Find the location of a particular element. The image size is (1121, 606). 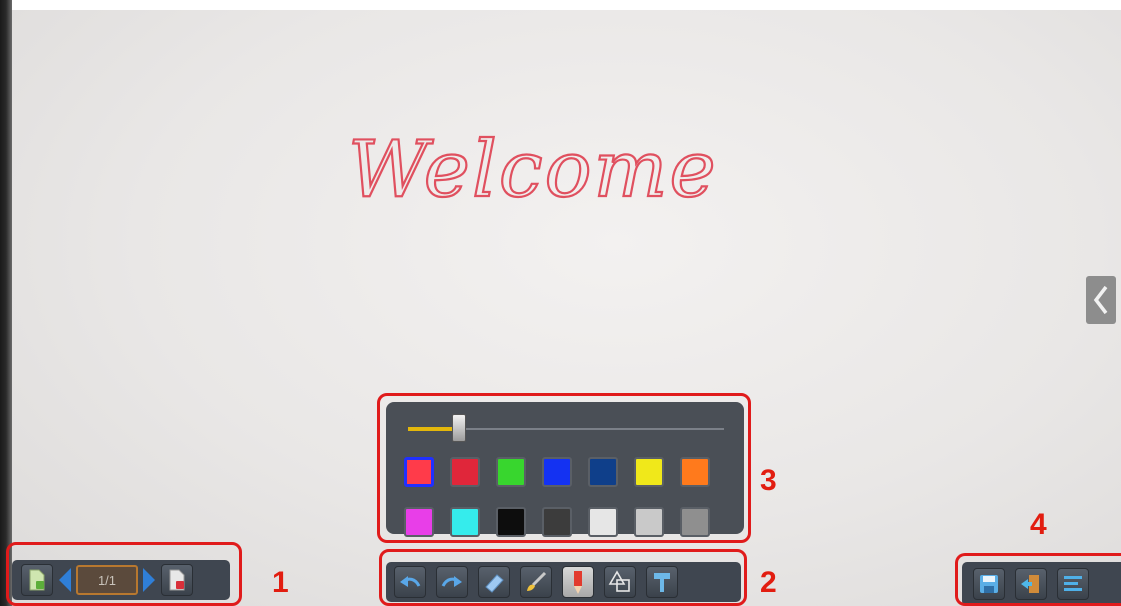

handwritten-welcome: Welcome is located at coordinates (533, 170).